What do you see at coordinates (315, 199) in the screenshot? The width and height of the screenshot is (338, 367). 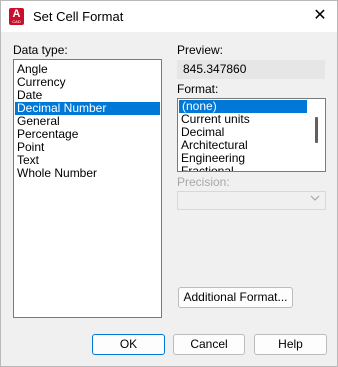 I see `chevron-down-icon` at bounding box center [315, 199].